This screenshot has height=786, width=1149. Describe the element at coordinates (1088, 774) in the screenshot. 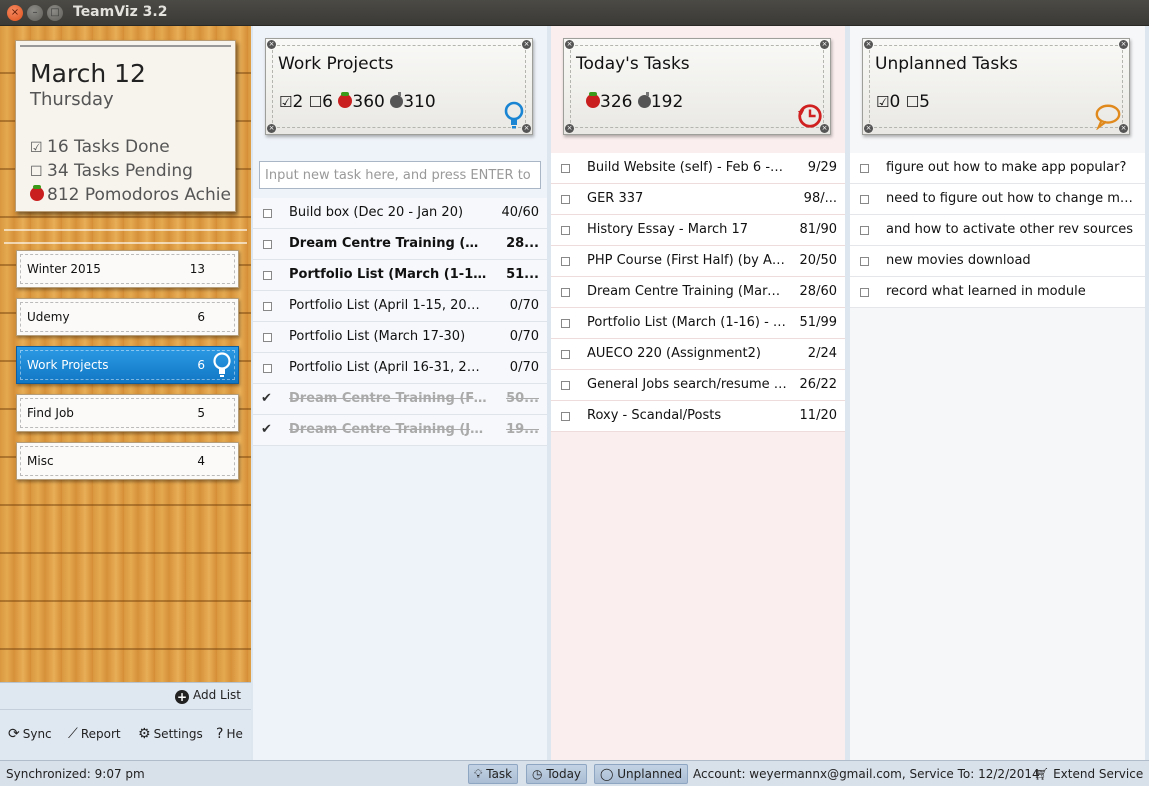

I see `extend-service-button: 🛒︎ Extend Service` at that location.